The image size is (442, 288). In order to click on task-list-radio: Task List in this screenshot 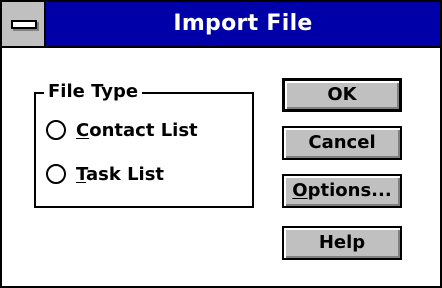, I will do `click(105, 174)`.